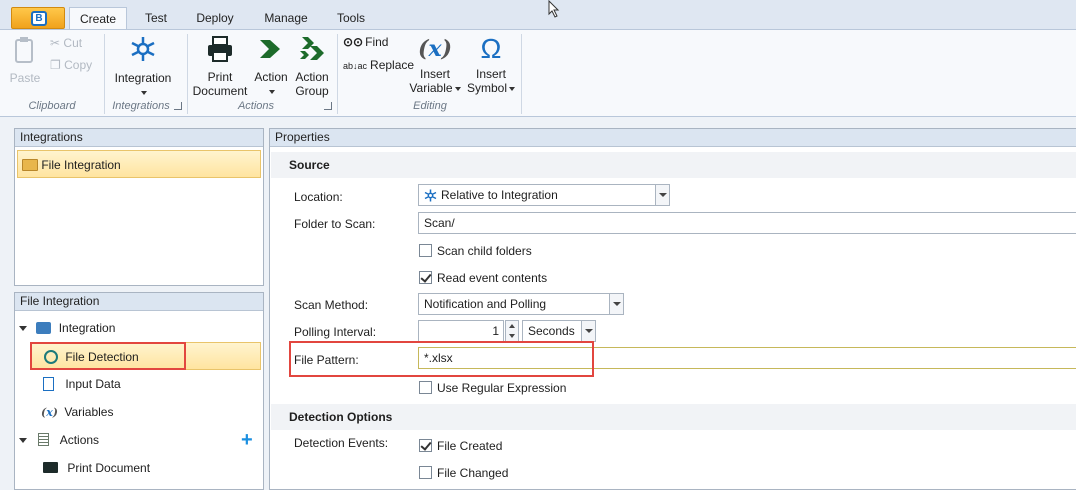 The width and height of the screenshot is (1076, 490). I want to click on file-pattern-highlight, so click(441, 359).